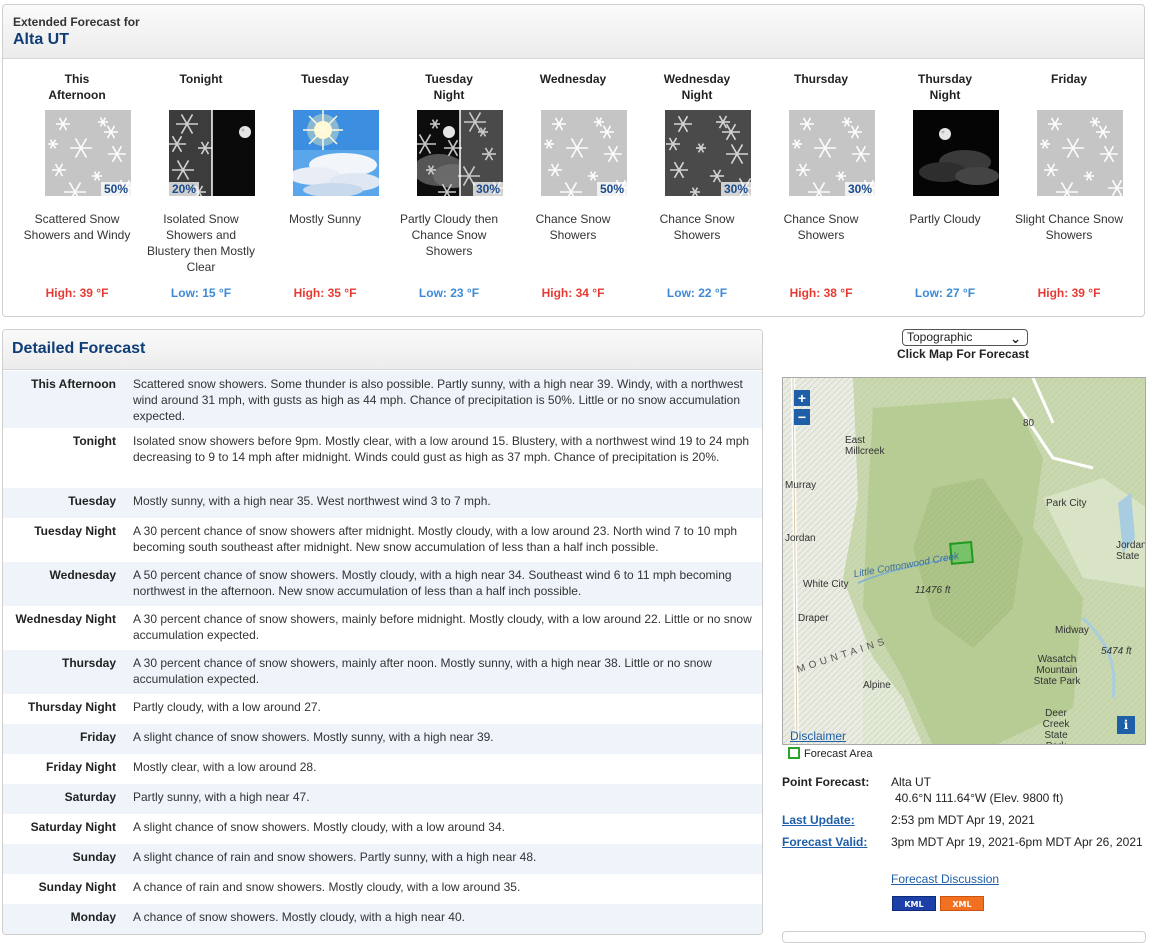 Image resolution: width=1154 pixels, height=943 pixels. I want to click on period-temperature: High: 39 °F, so click(77, 293).